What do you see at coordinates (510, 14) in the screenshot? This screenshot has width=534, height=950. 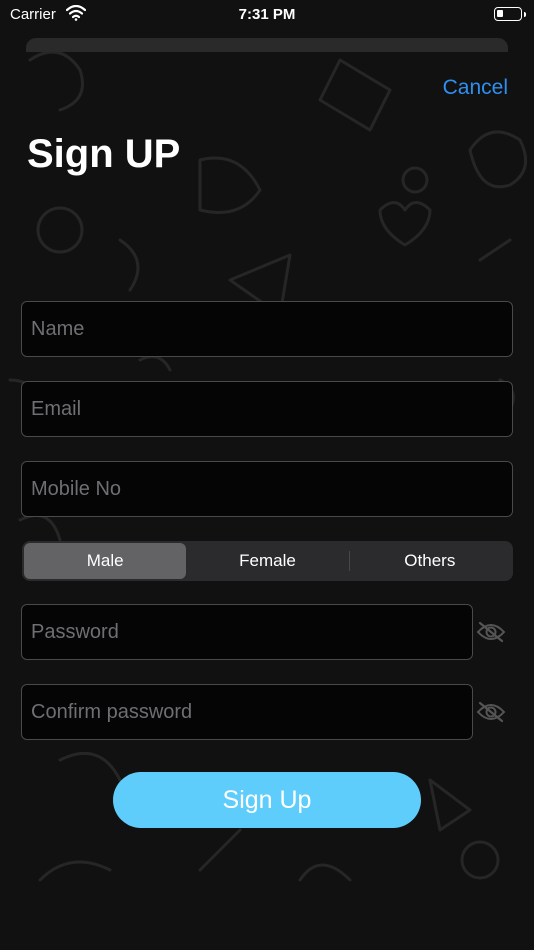 I see `battery-icon` at bounding box center [510, 14].